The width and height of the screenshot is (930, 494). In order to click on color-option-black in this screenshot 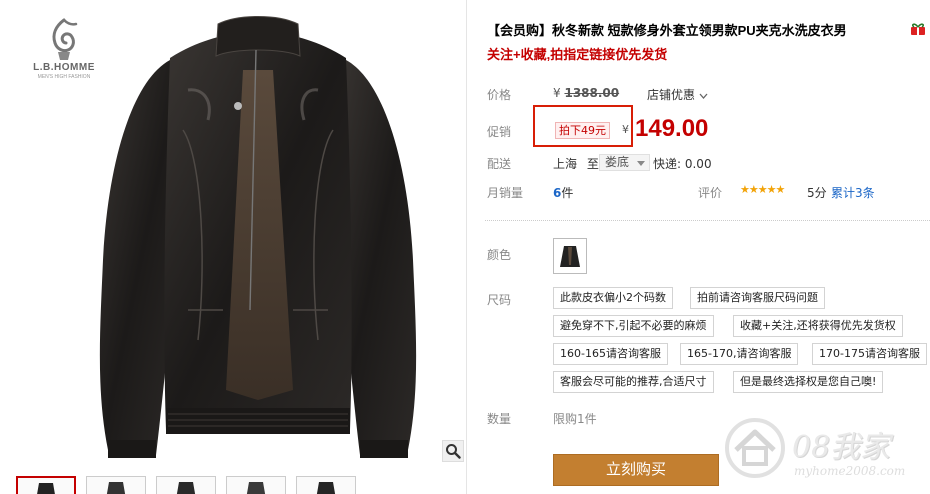, I will do `click(570, 256)`.